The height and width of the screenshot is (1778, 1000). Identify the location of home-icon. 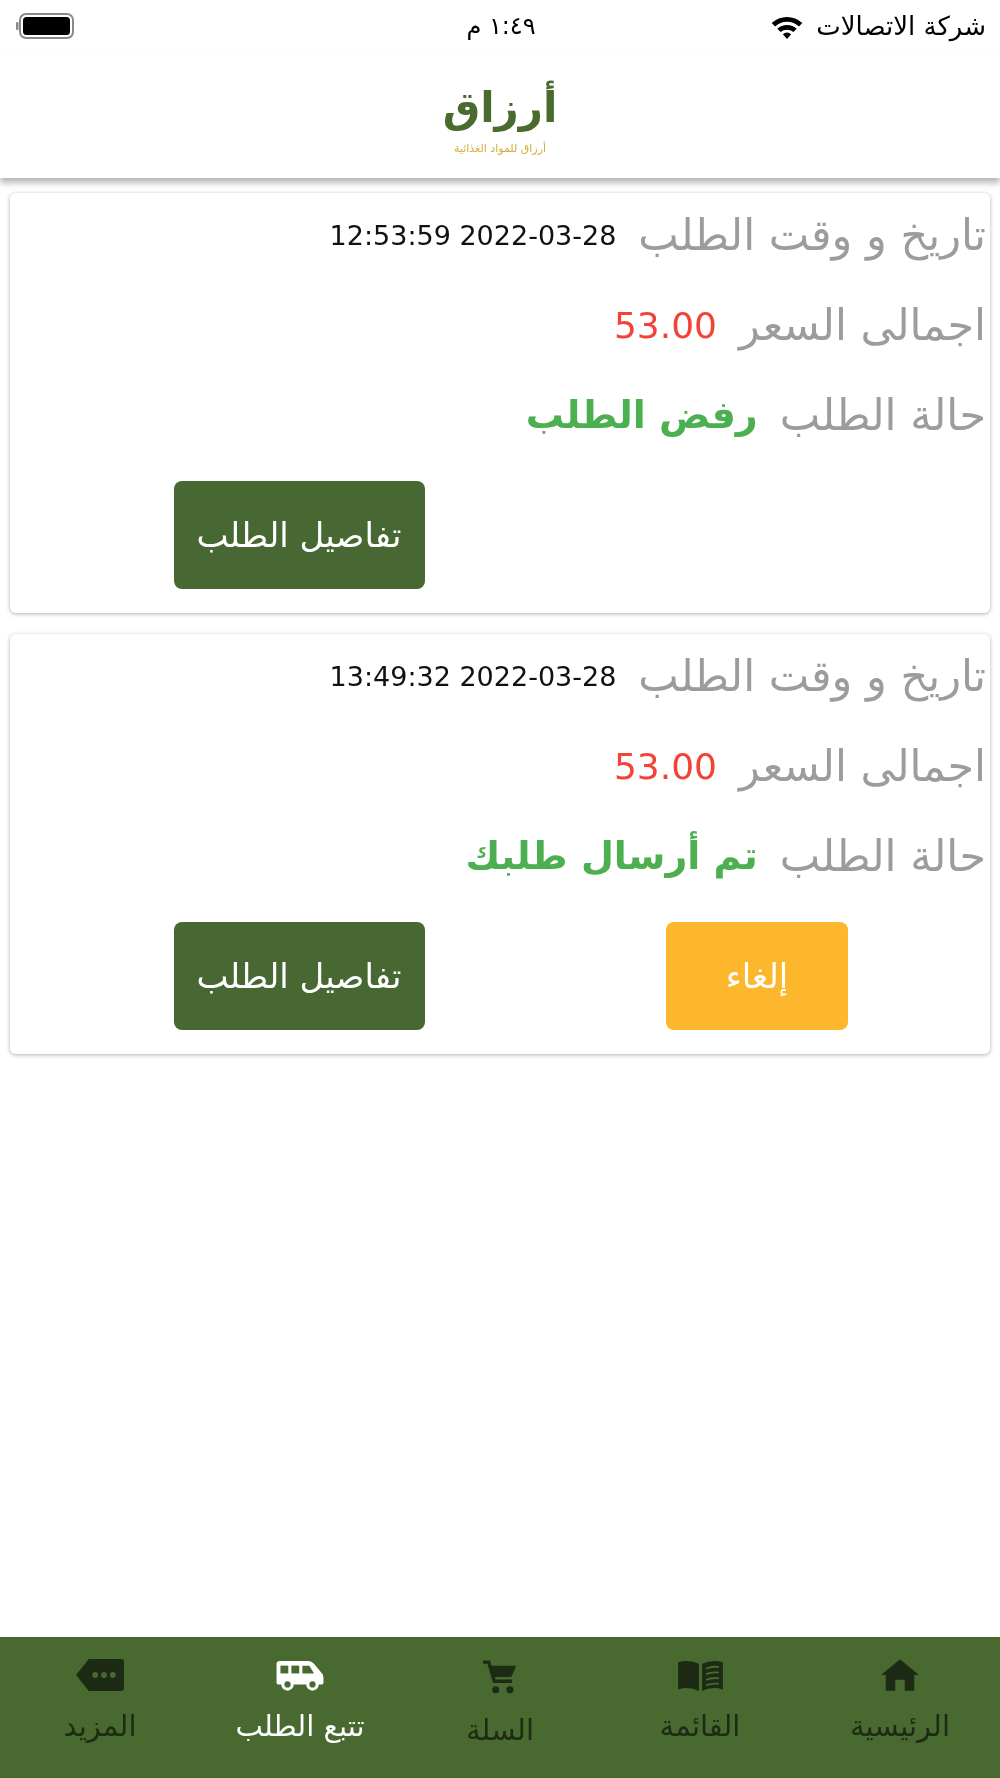
(900, 1675).